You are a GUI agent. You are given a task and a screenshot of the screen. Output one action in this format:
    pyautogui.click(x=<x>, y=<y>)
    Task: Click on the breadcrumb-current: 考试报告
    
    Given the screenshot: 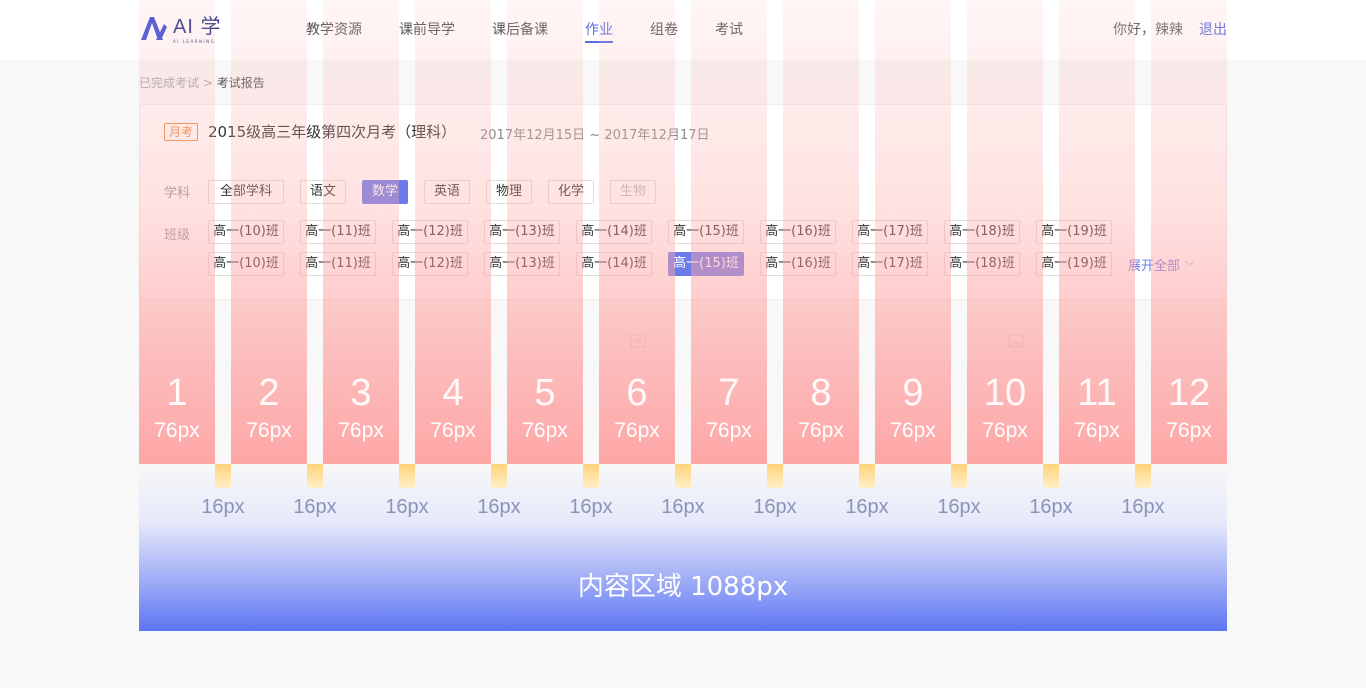 What is the action you would take?
    pyautogui.click(x=240, y=83)
    